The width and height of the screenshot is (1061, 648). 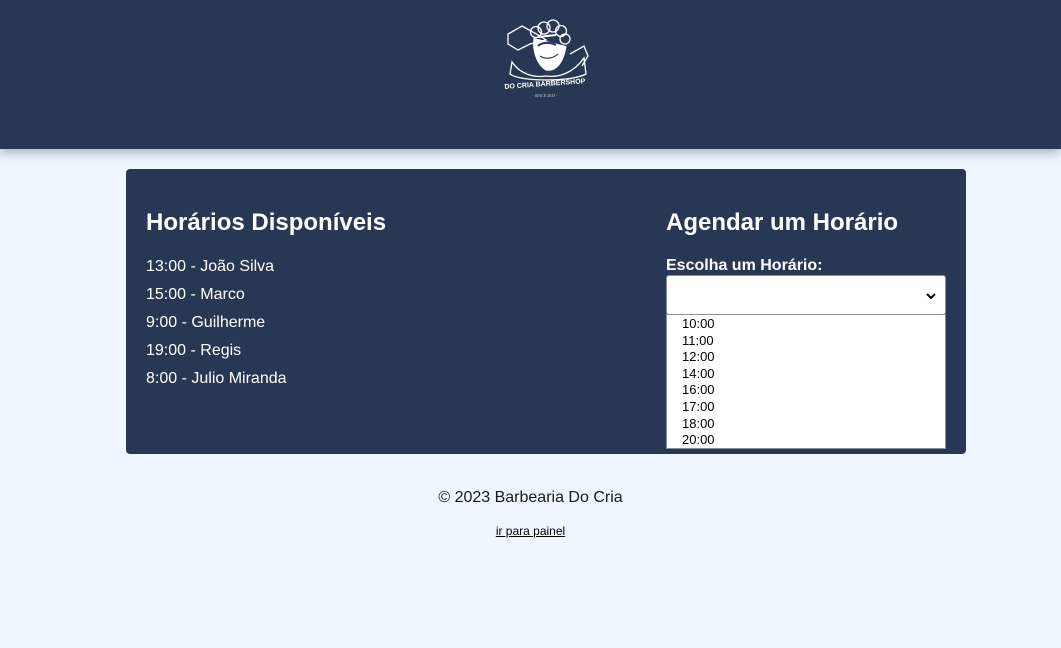 I want to click on available-title: Horários Disponíveis, so click(x=266, y=222).